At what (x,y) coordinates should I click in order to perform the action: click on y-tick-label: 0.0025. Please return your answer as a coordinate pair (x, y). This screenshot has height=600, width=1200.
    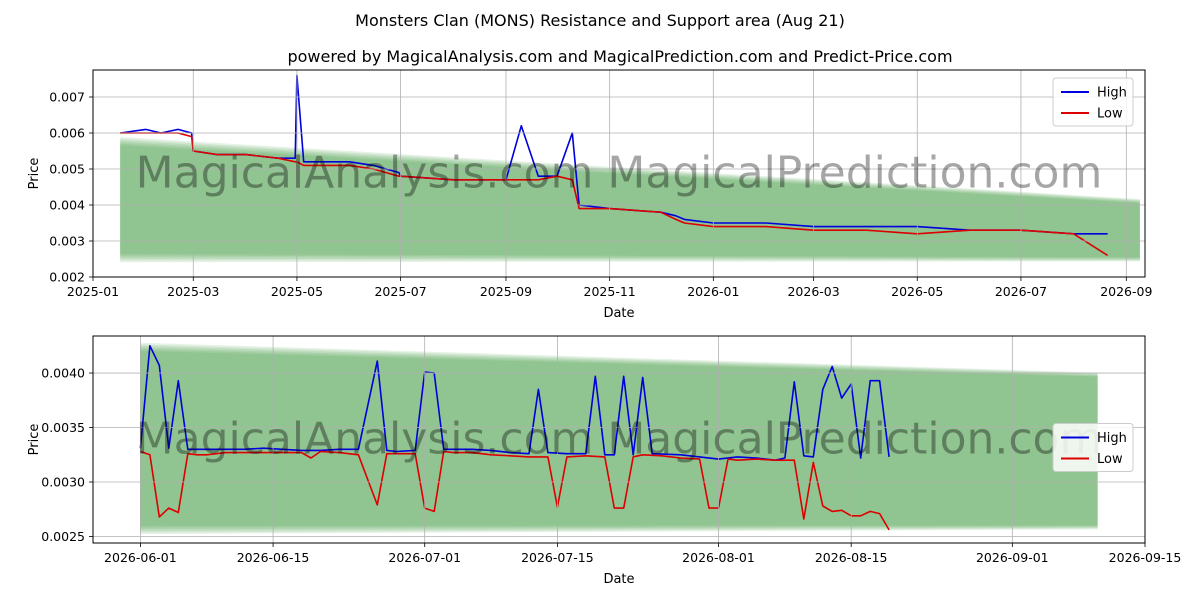
    Looking at the image, I should click on (63, 536).